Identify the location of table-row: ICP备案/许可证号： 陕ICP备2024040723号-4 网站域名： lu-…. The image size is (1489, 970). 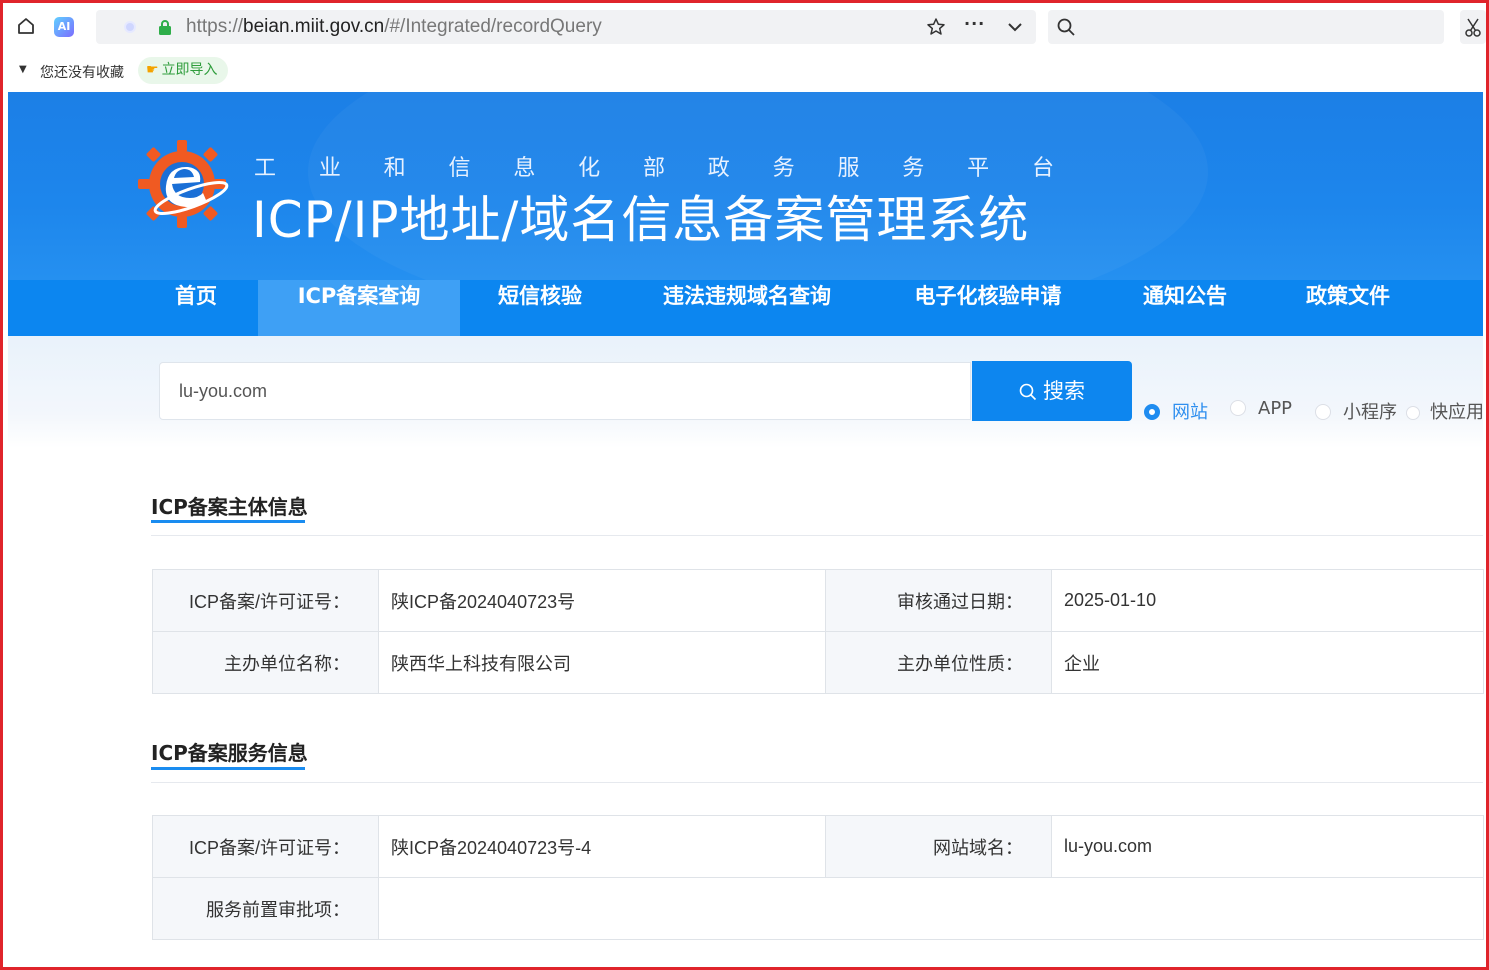
(818, 846).